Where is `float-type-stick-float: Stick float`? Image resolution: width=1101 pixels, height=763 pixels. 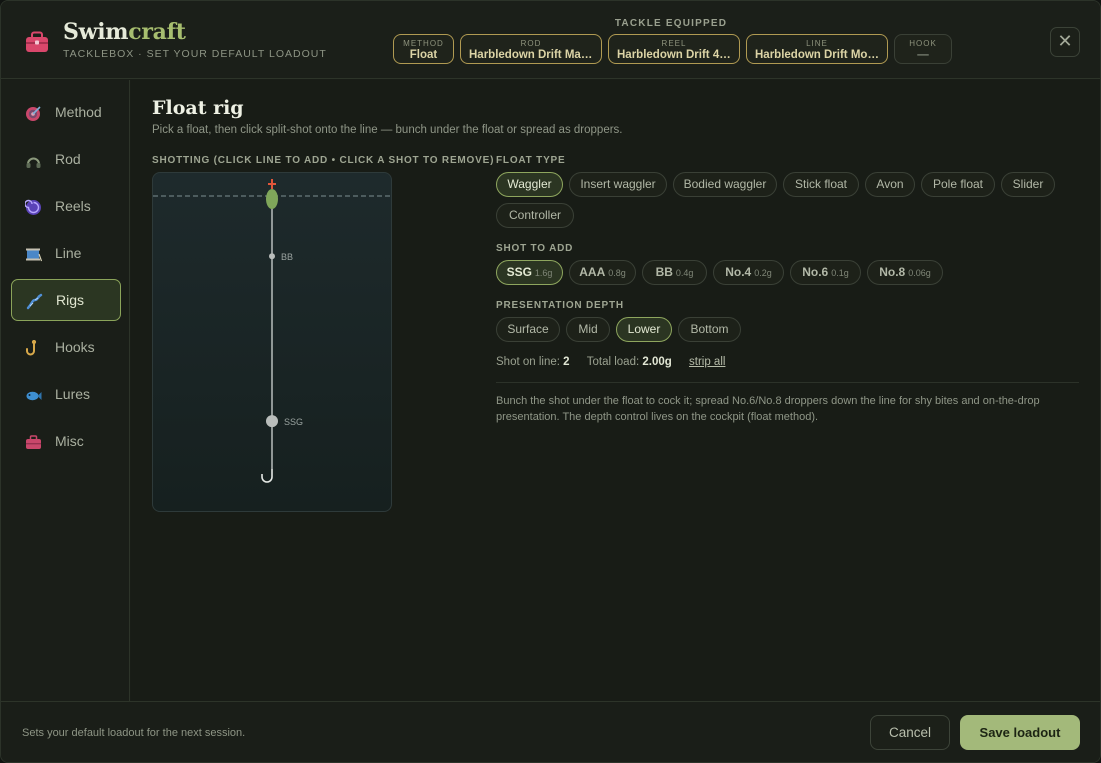 float-type-stick-float: Stick float is located at coordinates (821, 184).